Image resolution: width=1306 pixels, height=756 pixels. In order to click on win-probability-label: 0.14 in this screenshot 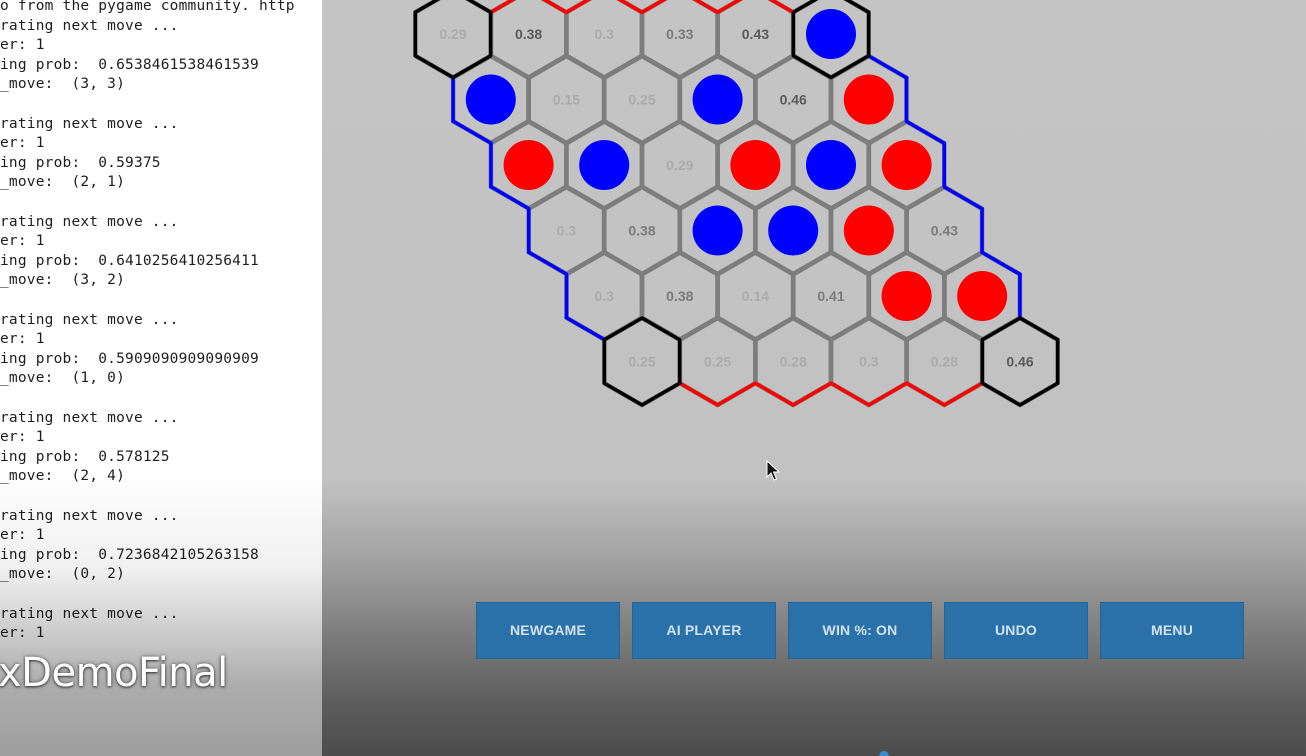, I will do `click(755, 296)`.